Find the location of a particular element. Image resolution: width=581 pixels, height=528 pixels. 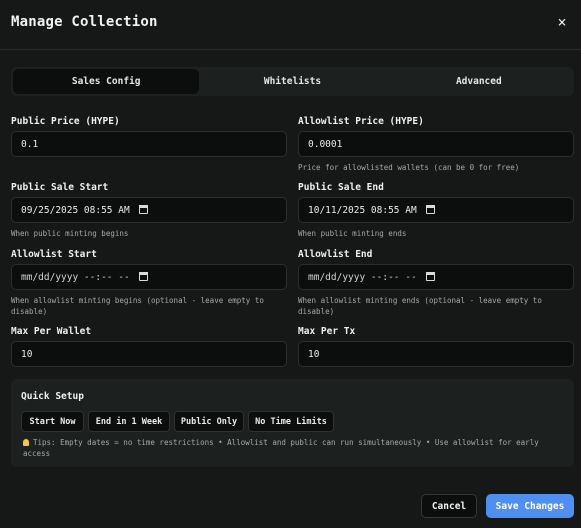

tab-sales-config: Sales Config is located at coordinates (106, 81).